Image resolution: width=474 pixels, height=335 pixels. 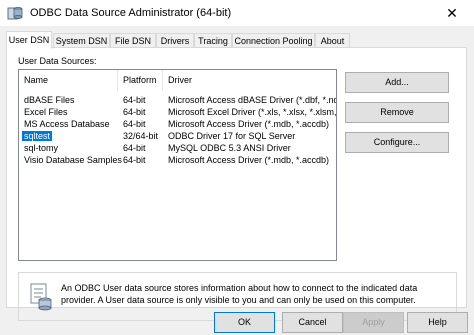 I want to click on remove-button: Remove, so click(x=397, y=112).